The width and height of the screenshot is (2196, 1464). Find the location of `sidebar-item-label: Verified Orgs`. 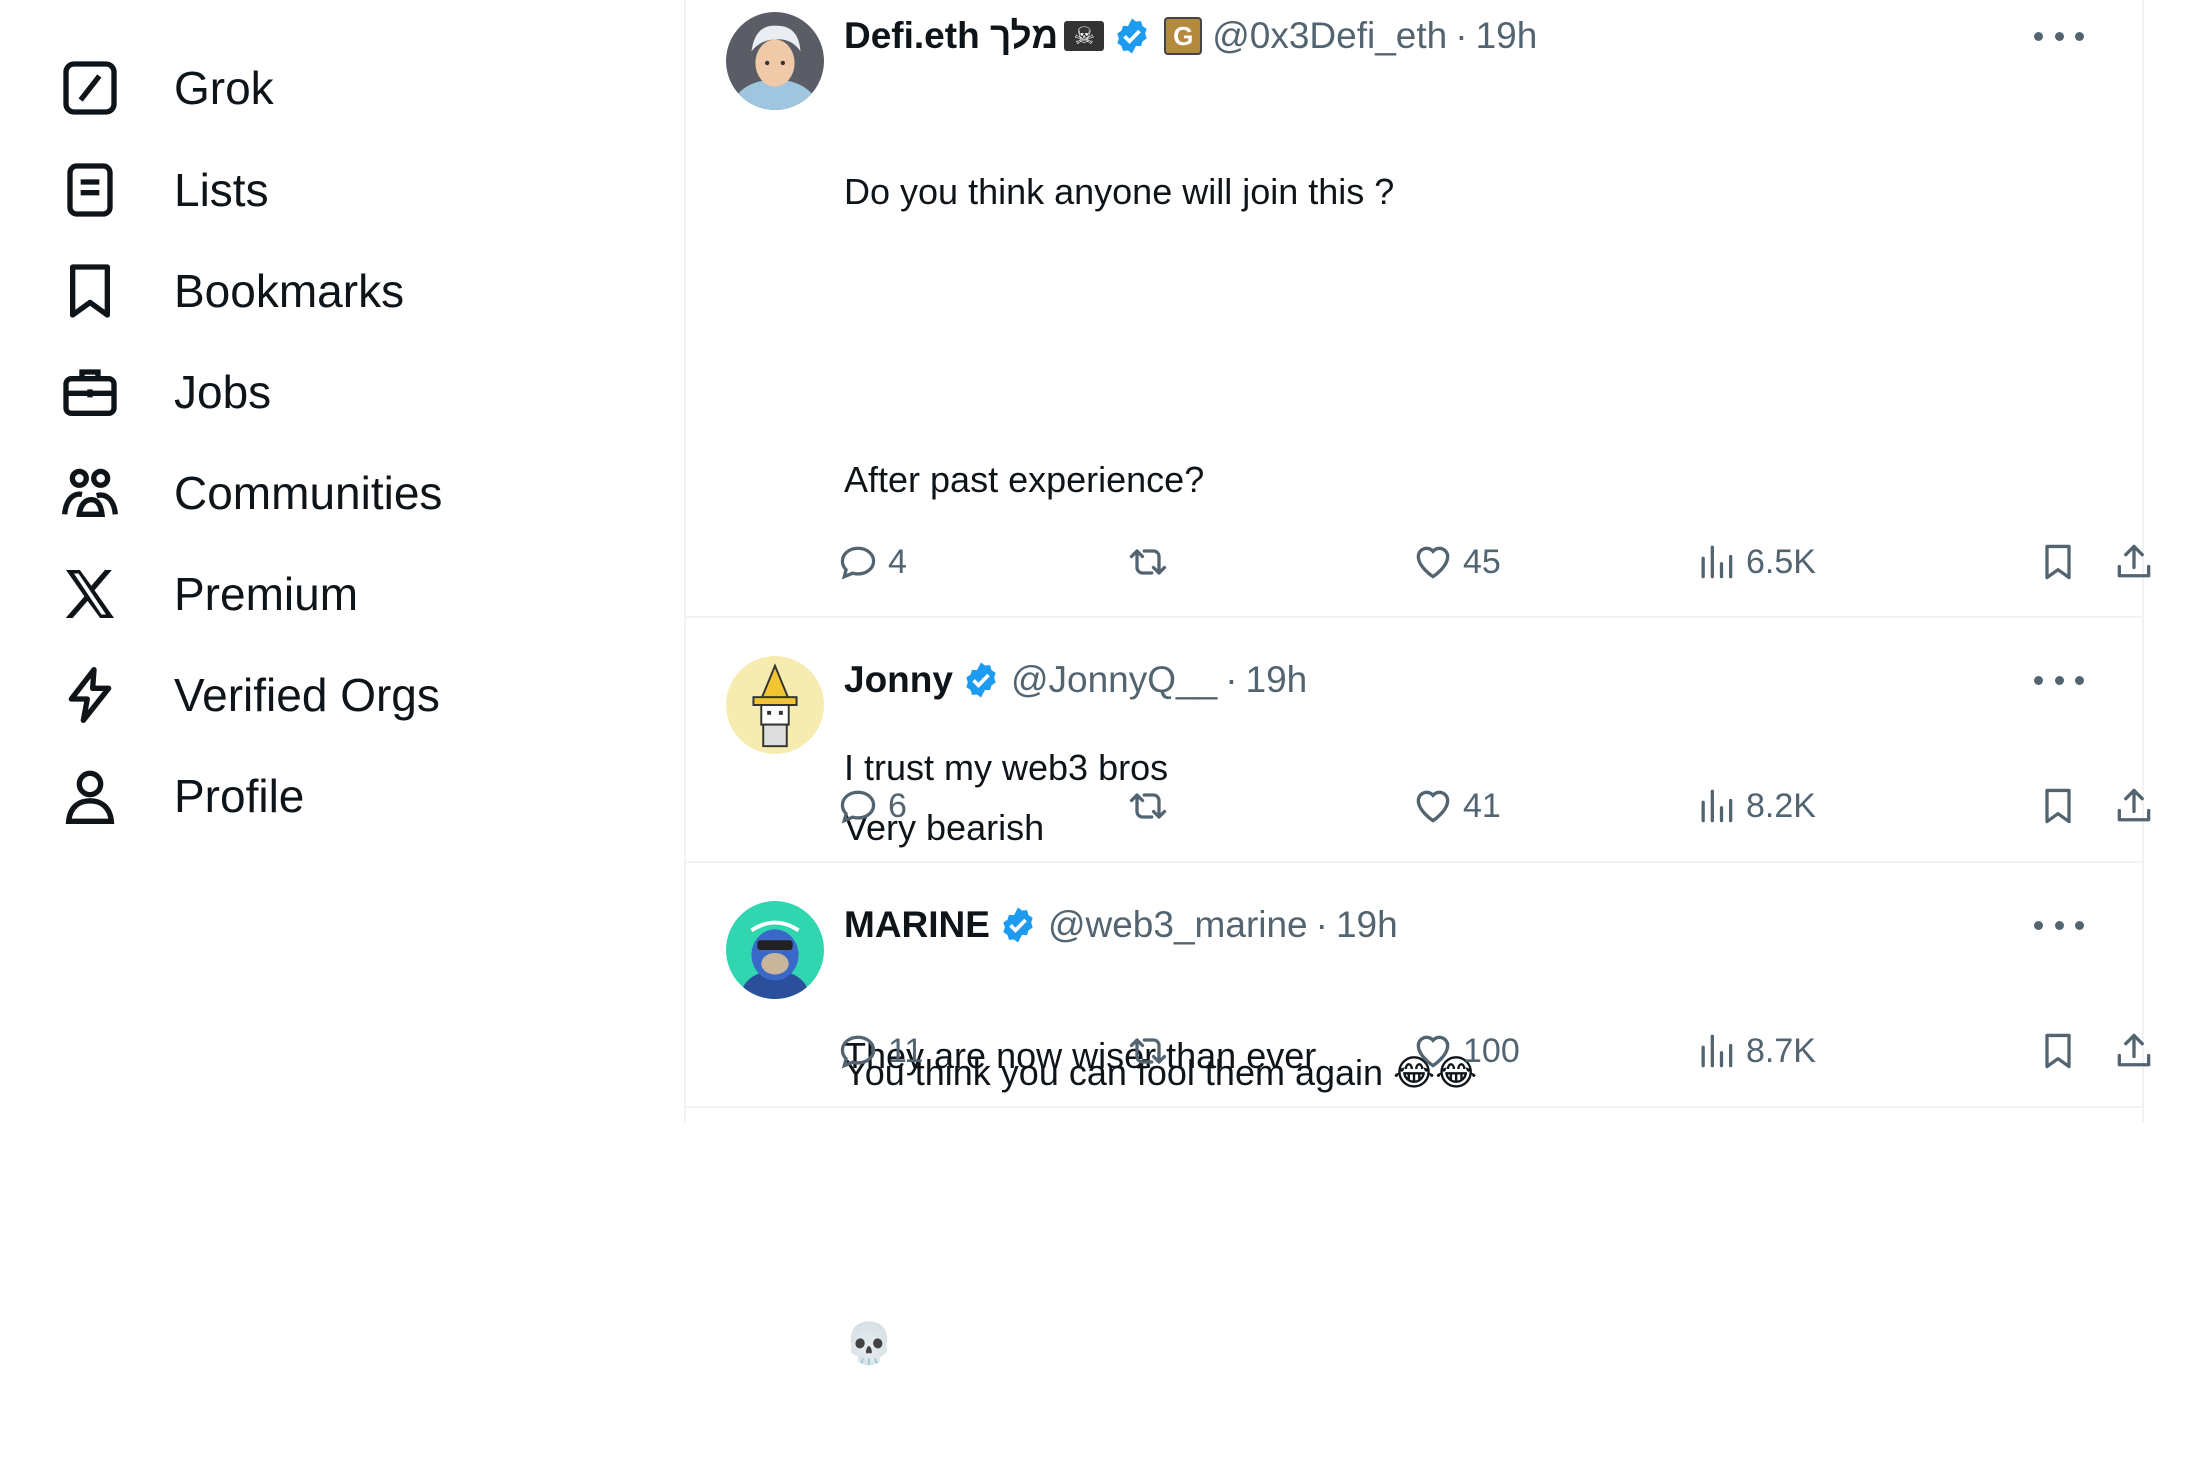

sidebar-item-label: Verified Orgs is located at coordinates (307, 695).